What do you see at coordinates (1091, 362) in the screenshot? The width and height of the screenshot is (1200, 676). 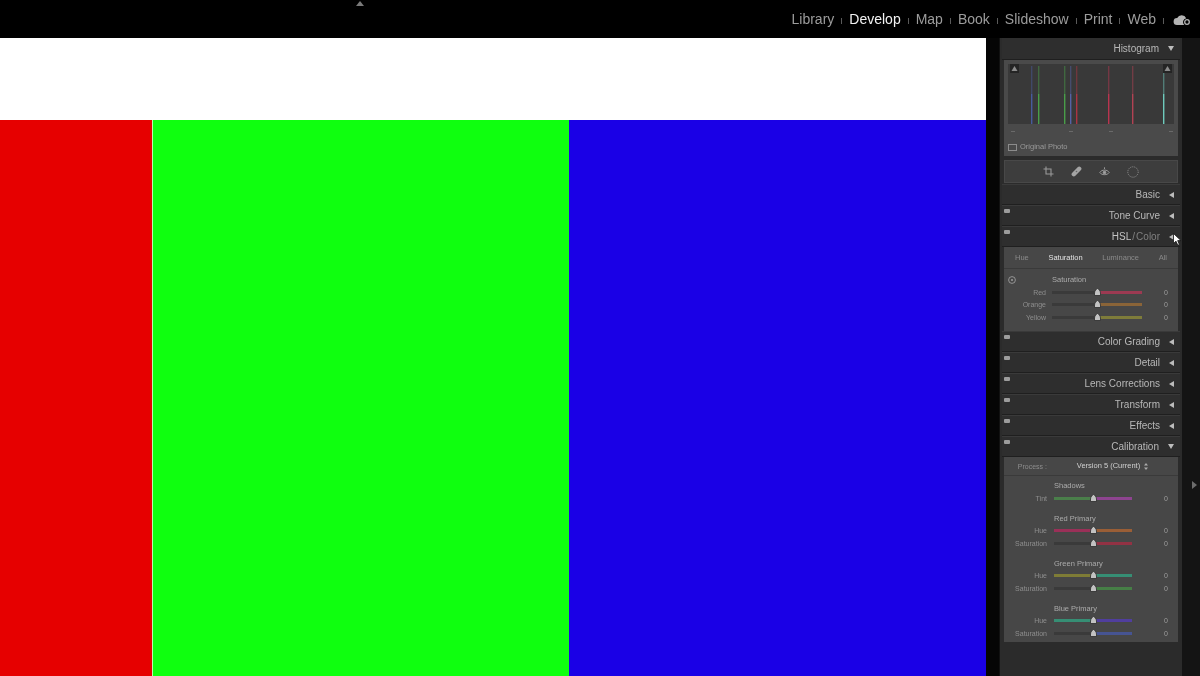 I see `panel-header: Detail` at bounding box center [1091, 362].